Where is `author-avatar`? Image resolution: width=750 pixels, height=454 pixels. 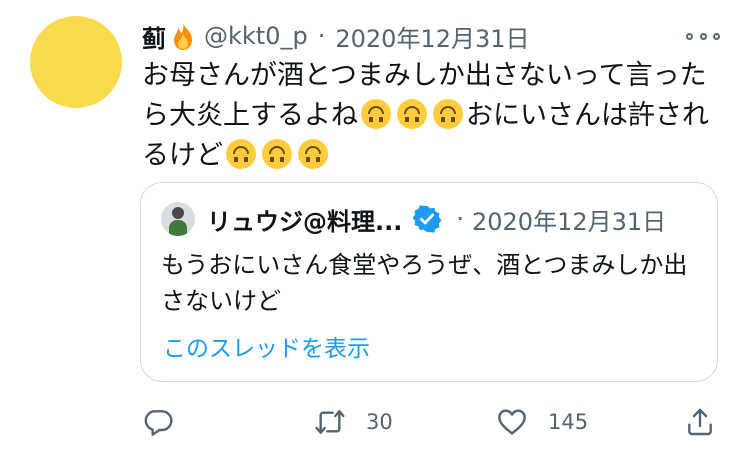
author-avatar is located at coordinates (76, 62).